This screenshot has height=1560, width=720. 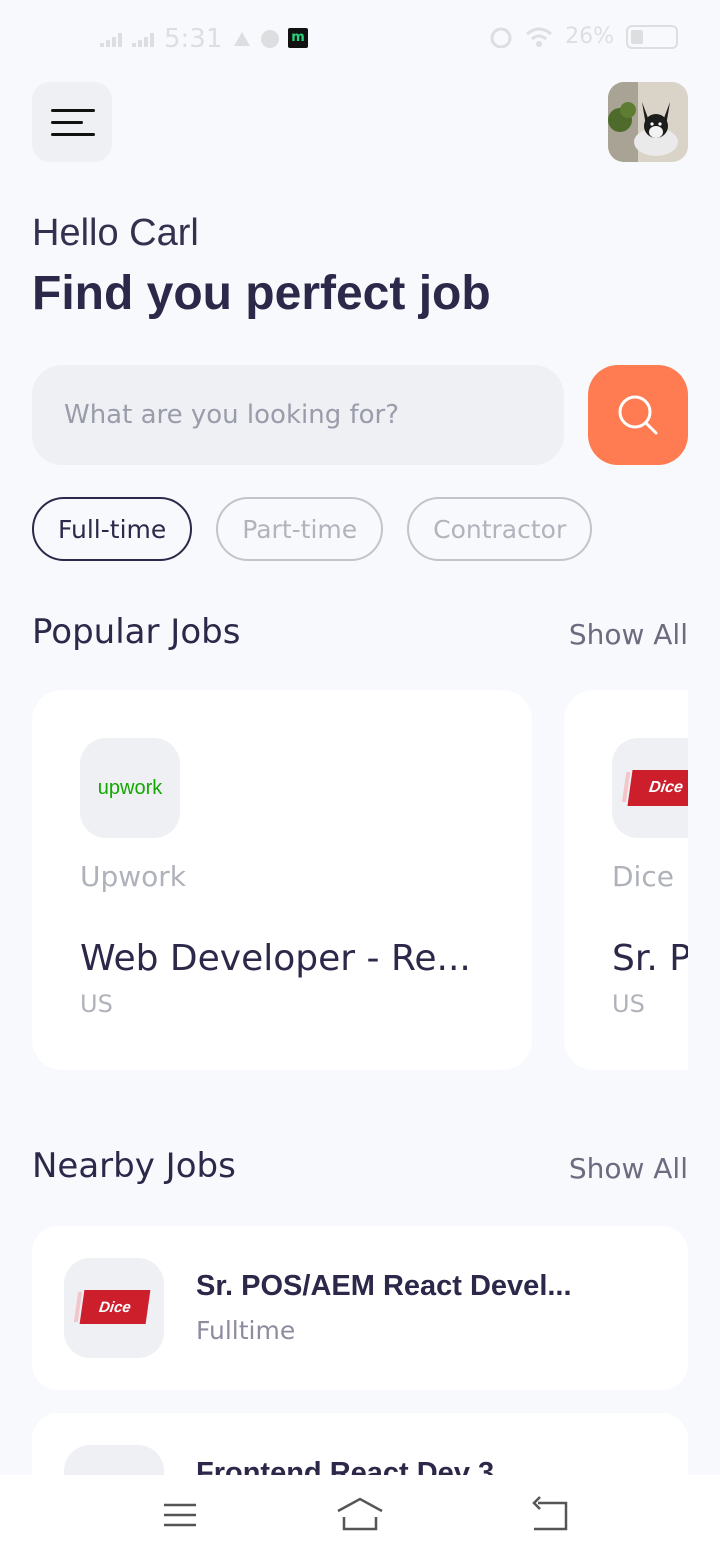 What do you see at coordinates (360, 1308) in the screenshot?
I see `list-item: Dice Sr. POS/AEM React Devel... Fulltime` at bounding box center [360, 1308].